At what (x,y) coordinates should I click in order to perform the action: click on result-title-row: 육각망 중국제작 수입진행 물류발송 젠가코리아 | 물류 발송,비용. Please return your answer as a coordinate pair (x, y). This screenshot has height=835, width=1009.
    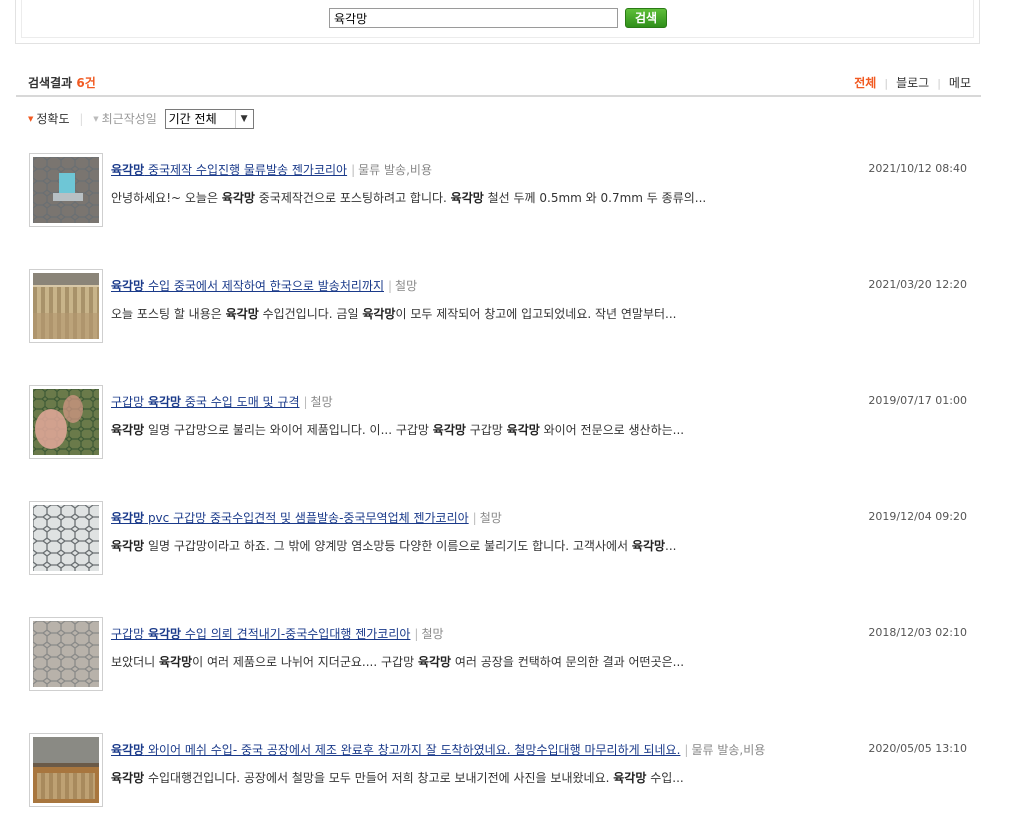
    Looking at the image, I should click on (271, 169).